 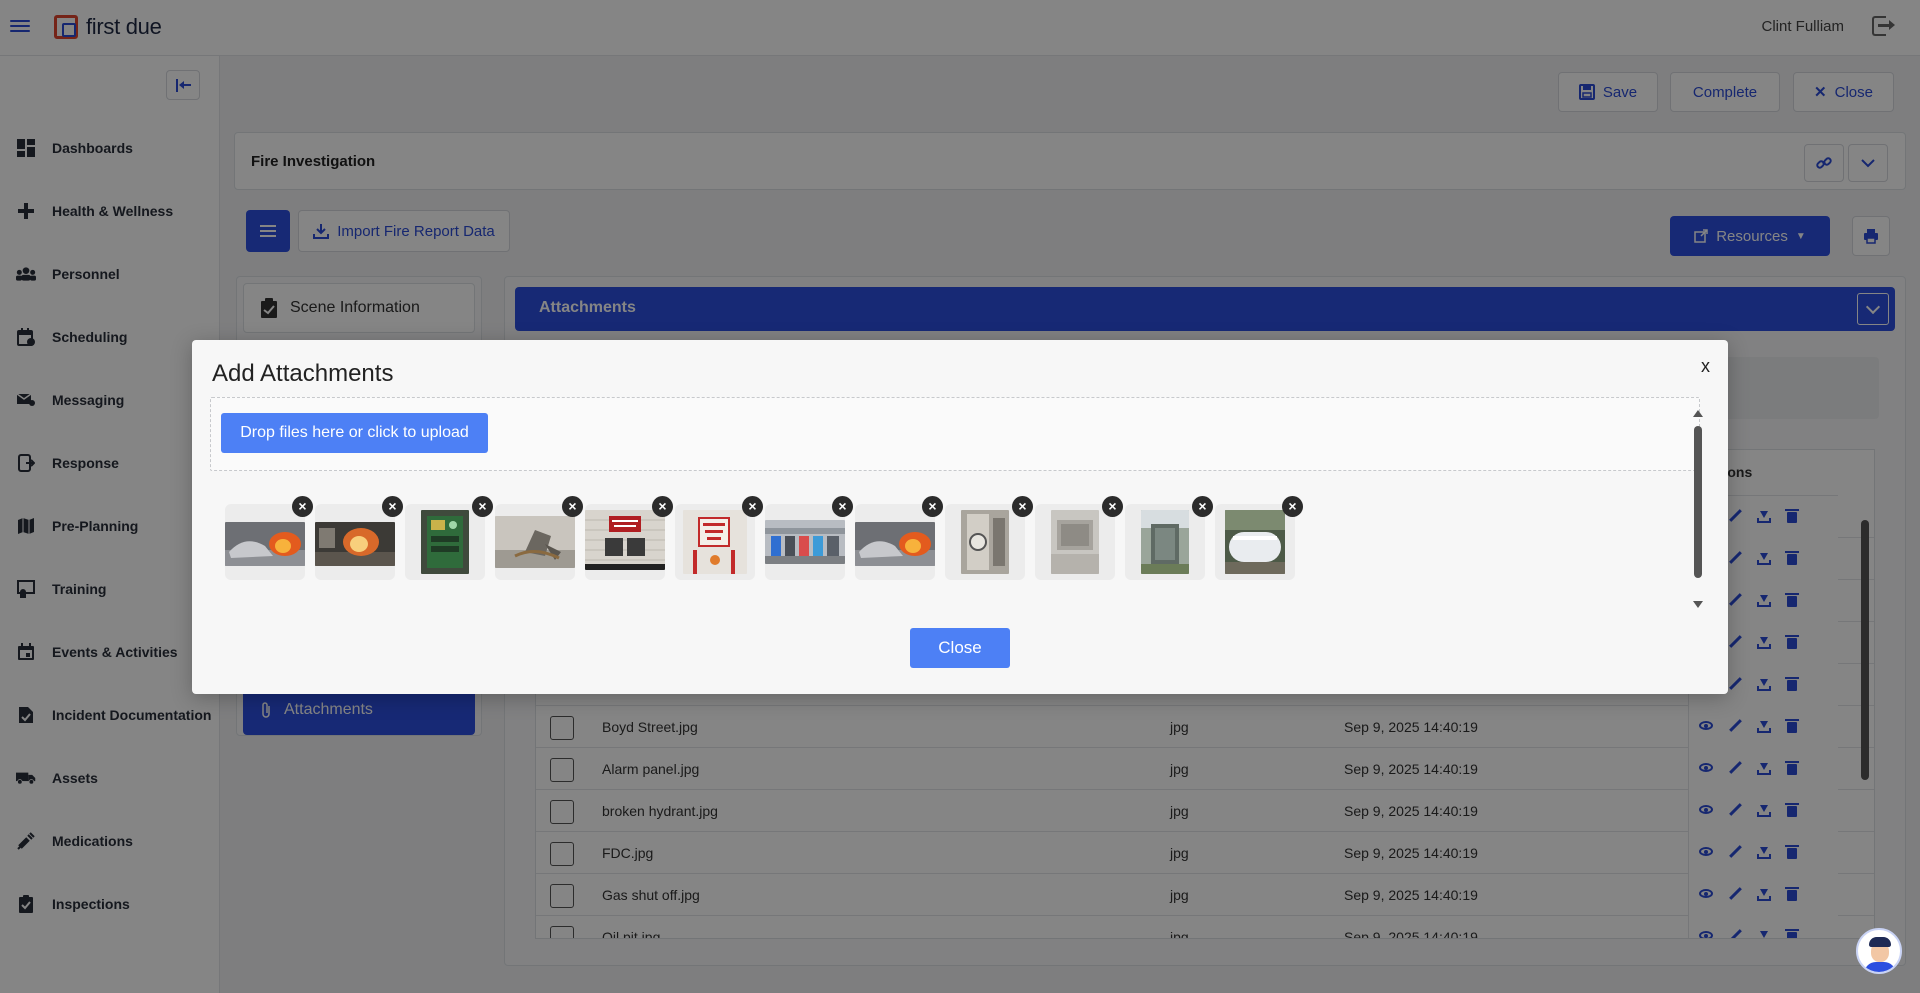 I want to click on upload-button: Drop files here or click to upload, so click(x=354, y=433).